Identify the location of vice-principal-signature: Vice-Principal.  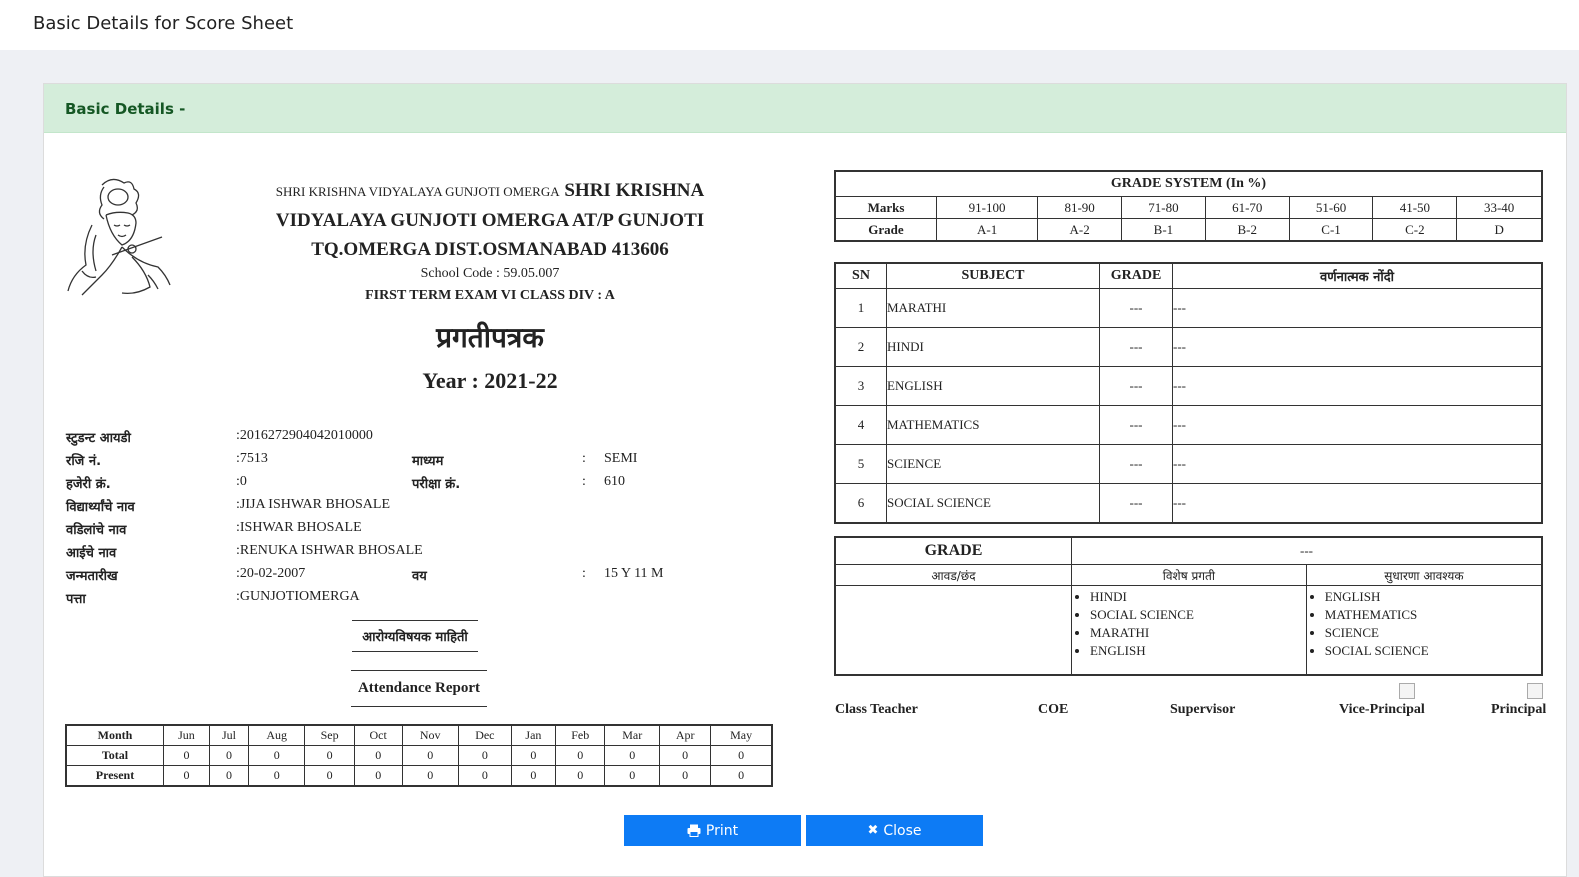
(1382, 709).